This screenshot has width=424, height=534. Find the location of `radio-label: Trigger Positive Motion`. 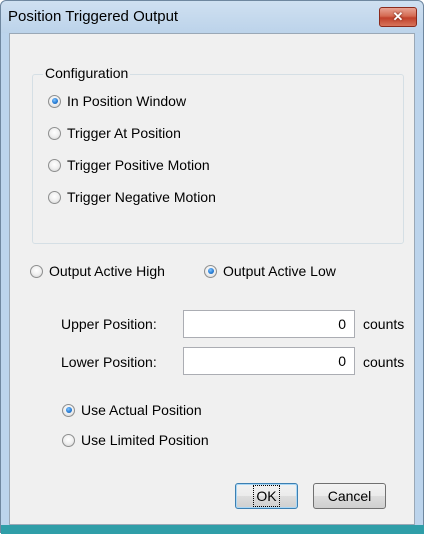

radio-label: Trigger Positive Motion is located at coordinates (138, 165).